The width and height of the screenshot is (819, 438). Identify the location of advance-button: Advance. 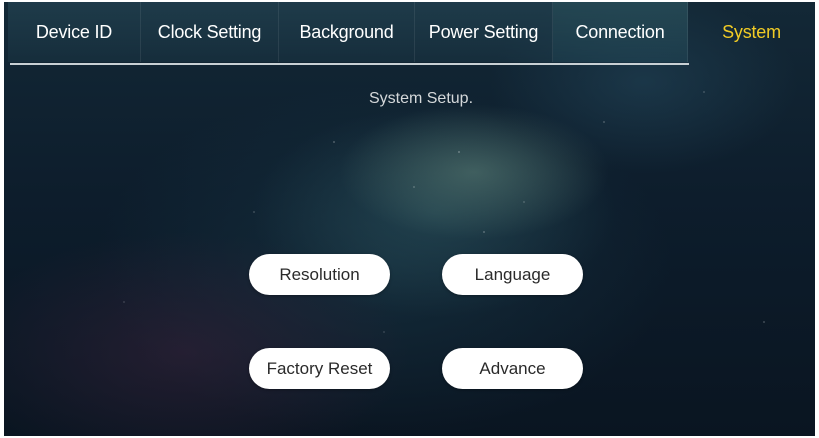
(512, 368).